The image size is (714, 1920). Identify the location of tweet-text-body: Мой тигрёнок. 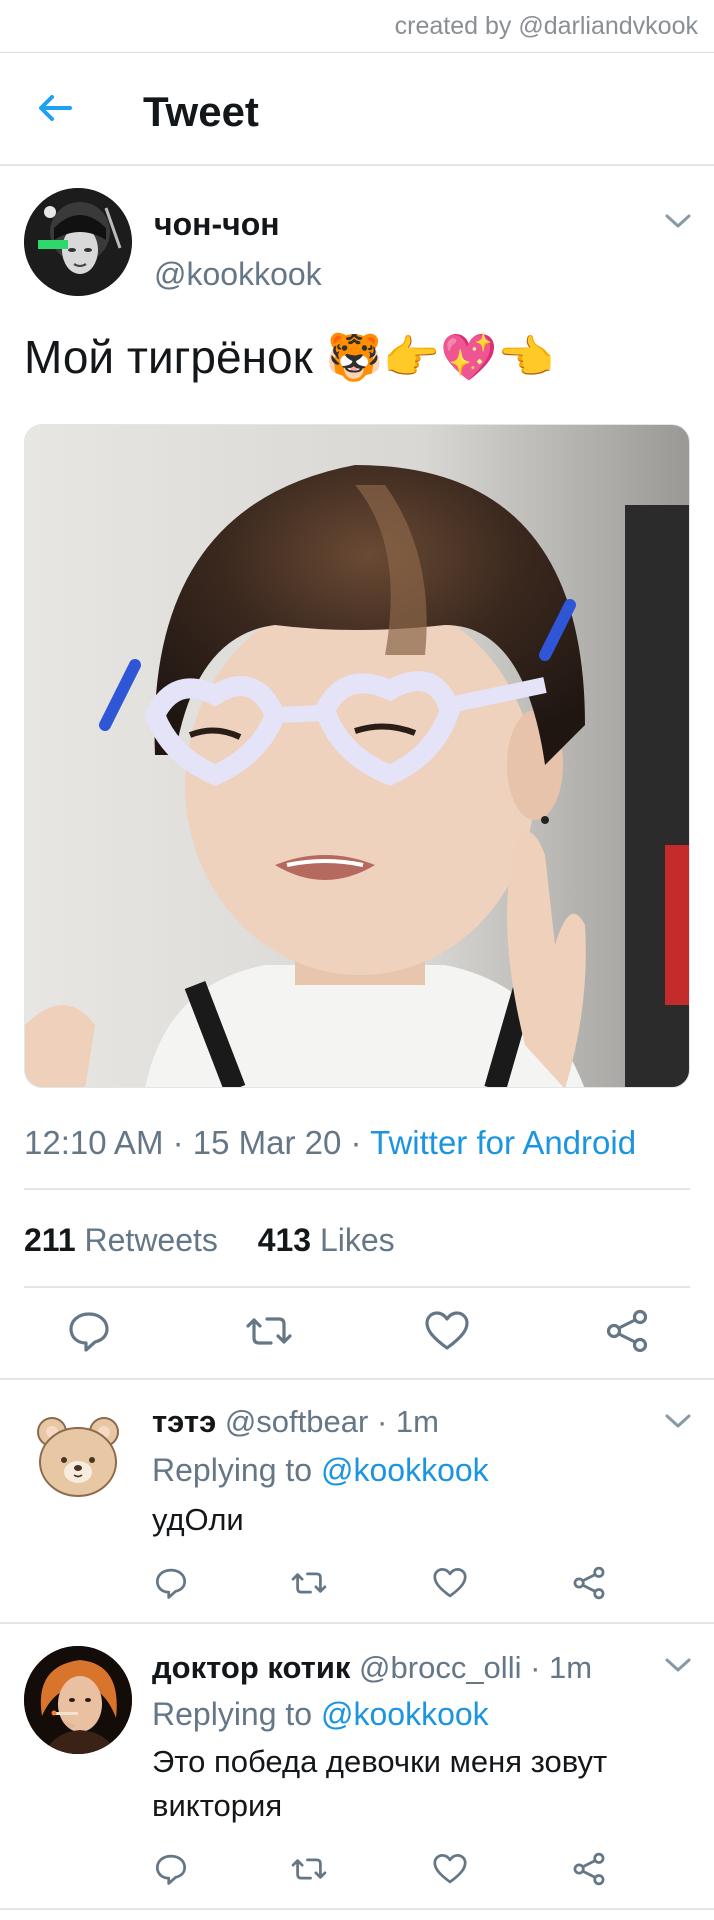
(168, 357).